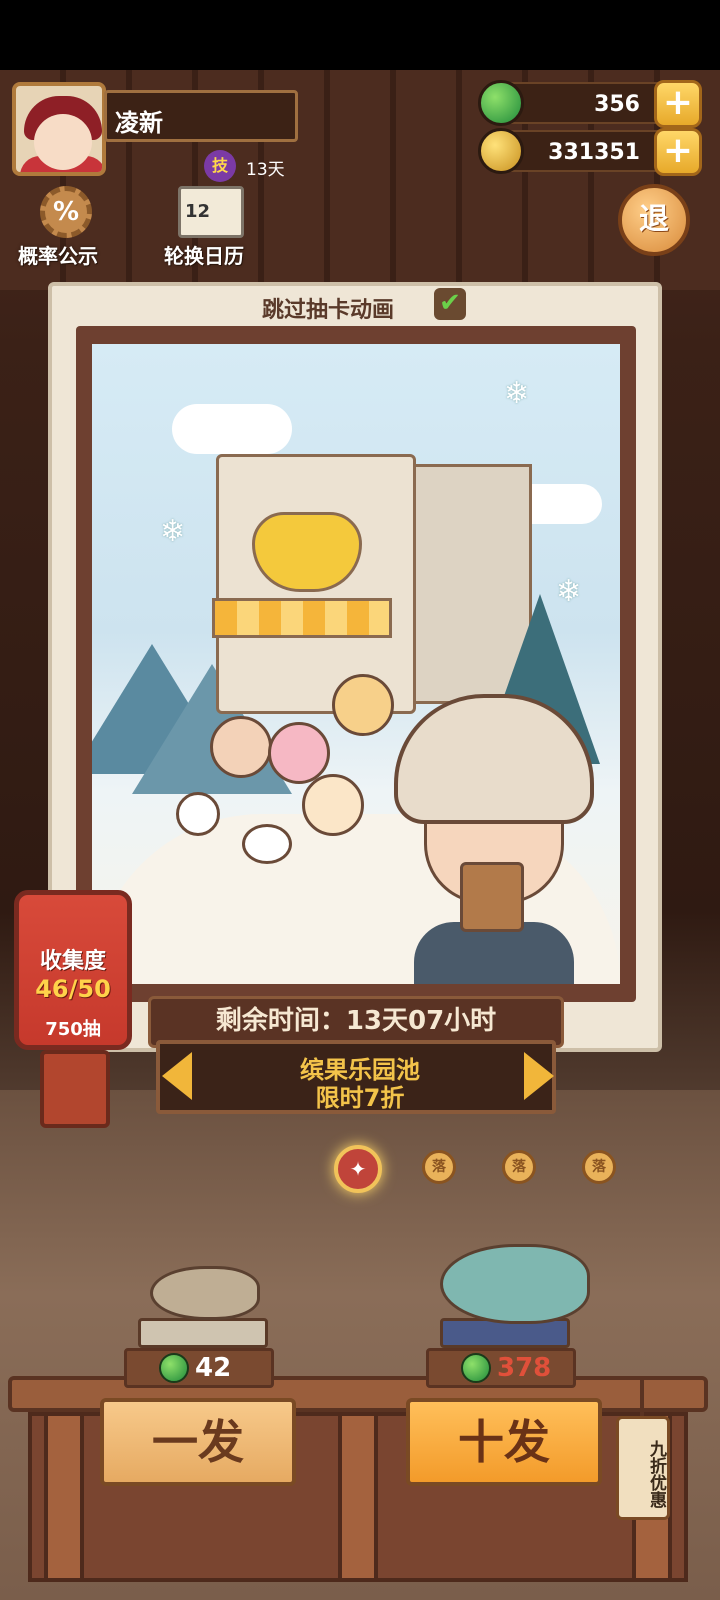  Describe the element at coordinates (524, 1368) in the screenshot. I see `ten-cost-value: 378` at that location.